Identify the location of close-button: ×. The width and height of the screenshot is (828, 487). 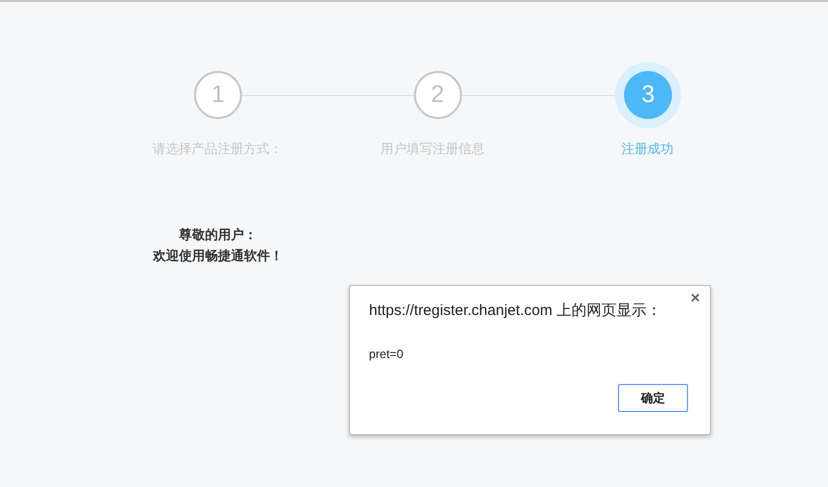
(695, 299).